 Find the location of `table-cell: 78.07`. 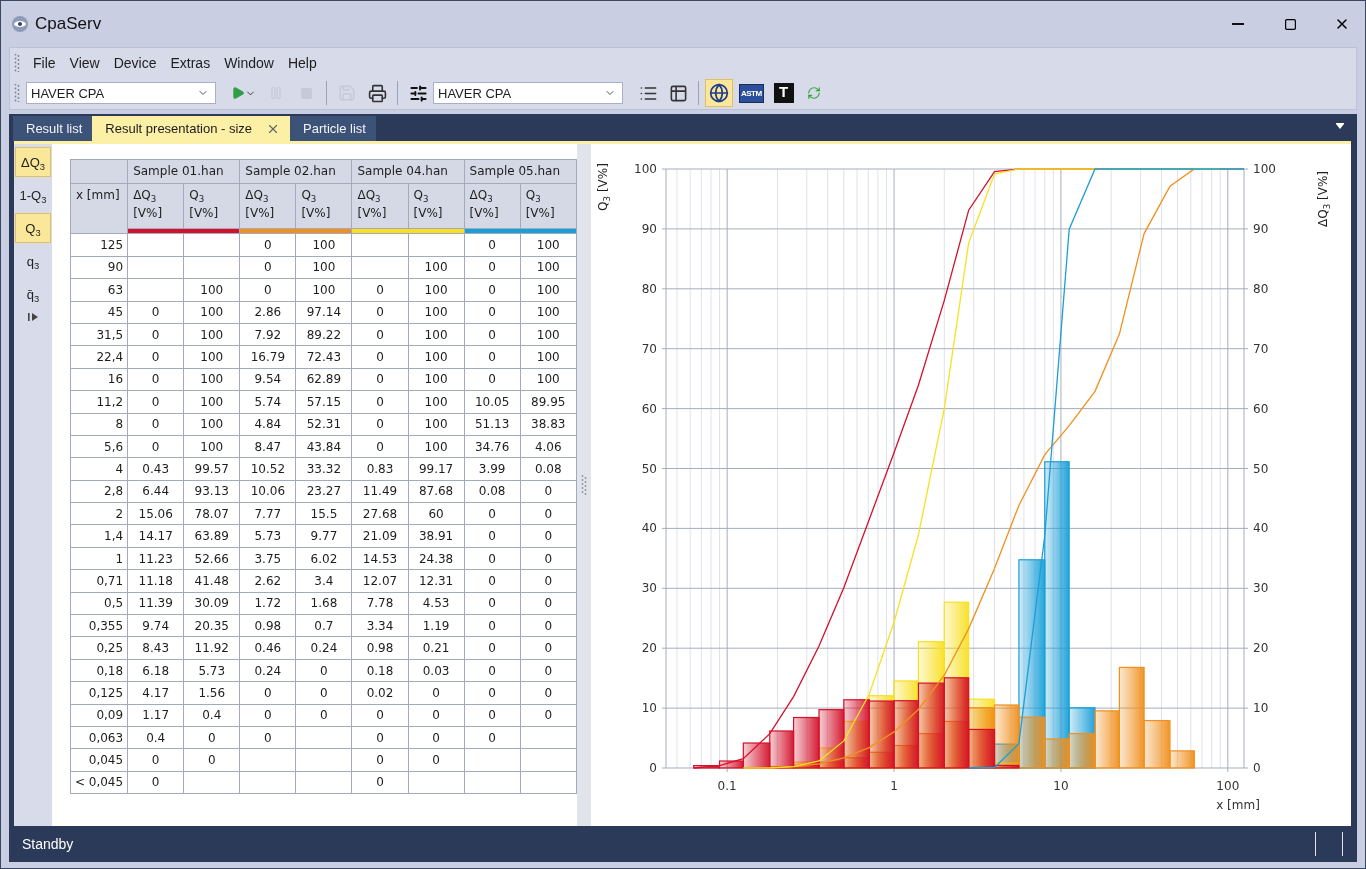

table-cell: 78.07 is located at coordinates (211, 513).